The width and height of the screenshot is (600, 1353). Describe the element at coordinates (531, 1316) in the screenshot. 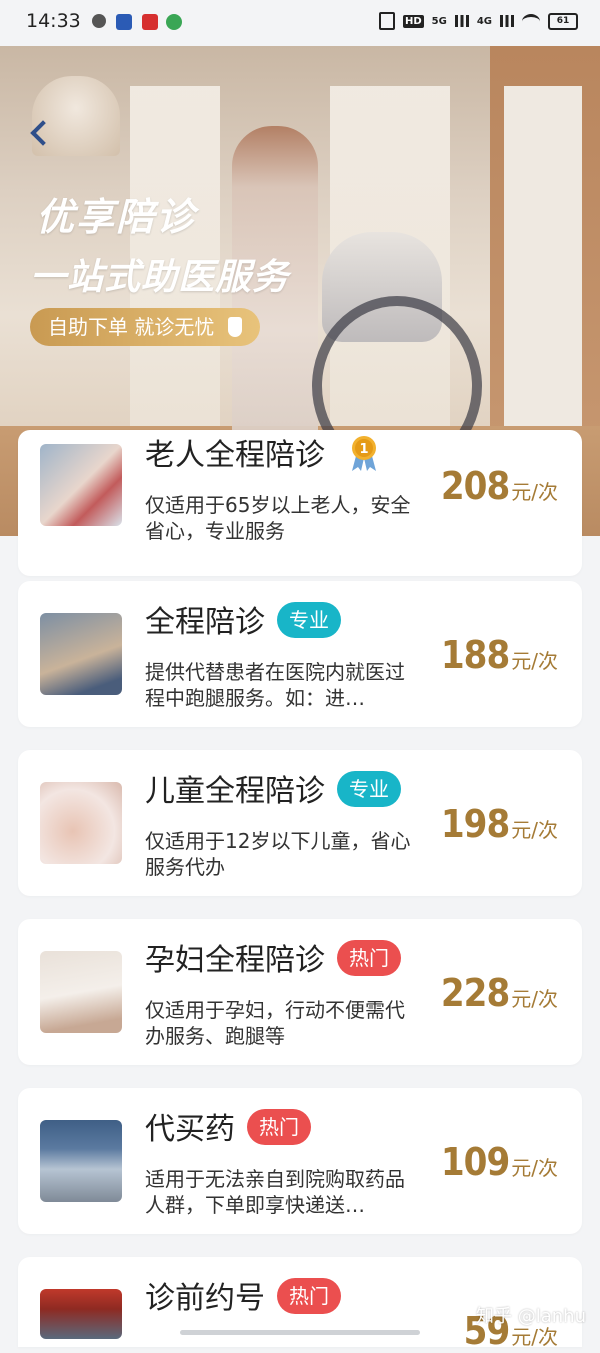

I see `zhihu-watermark: 知乎 @lanhu` at that location.